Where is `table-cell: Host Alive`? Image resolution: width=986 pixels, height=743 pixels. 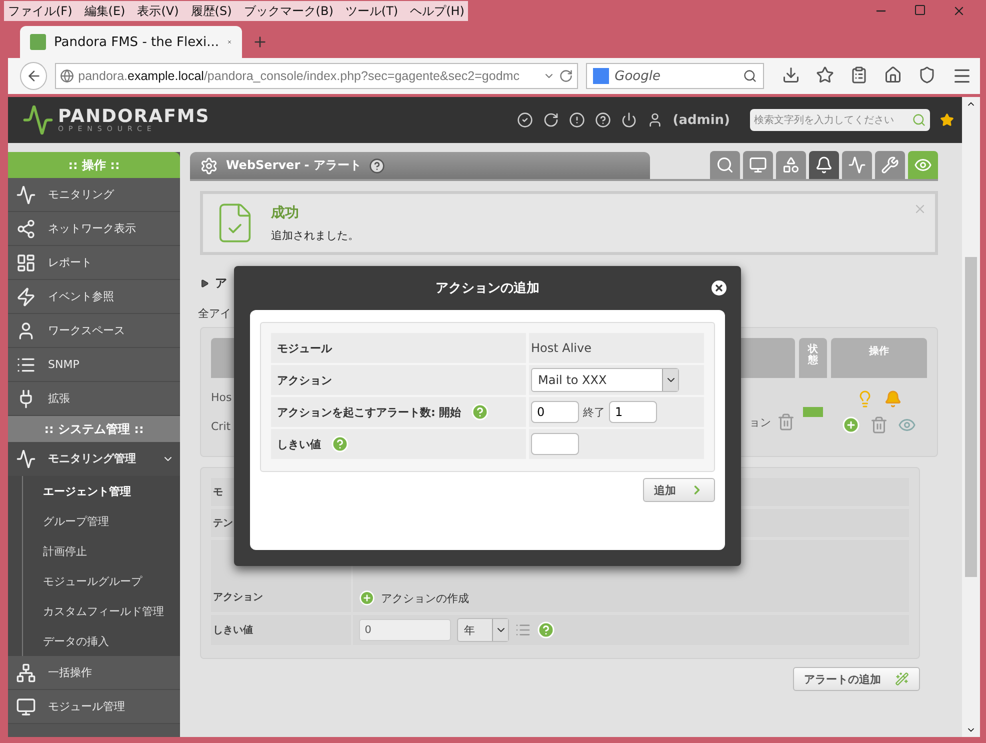
table-cell: Host Alive is located at coordinates (616, 348).